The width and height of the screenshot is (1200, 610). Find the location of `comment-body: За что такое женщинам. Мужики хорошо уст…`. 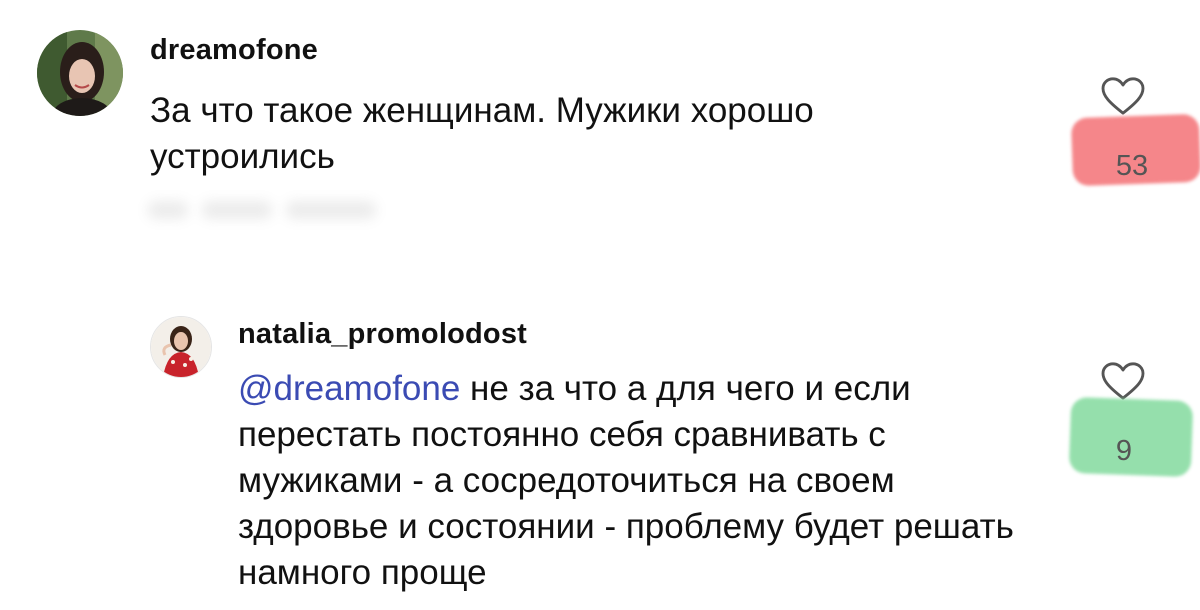

comment-body: За что такое женщинам. Мужики хорошо уст… is located at coordinates (482, 133).